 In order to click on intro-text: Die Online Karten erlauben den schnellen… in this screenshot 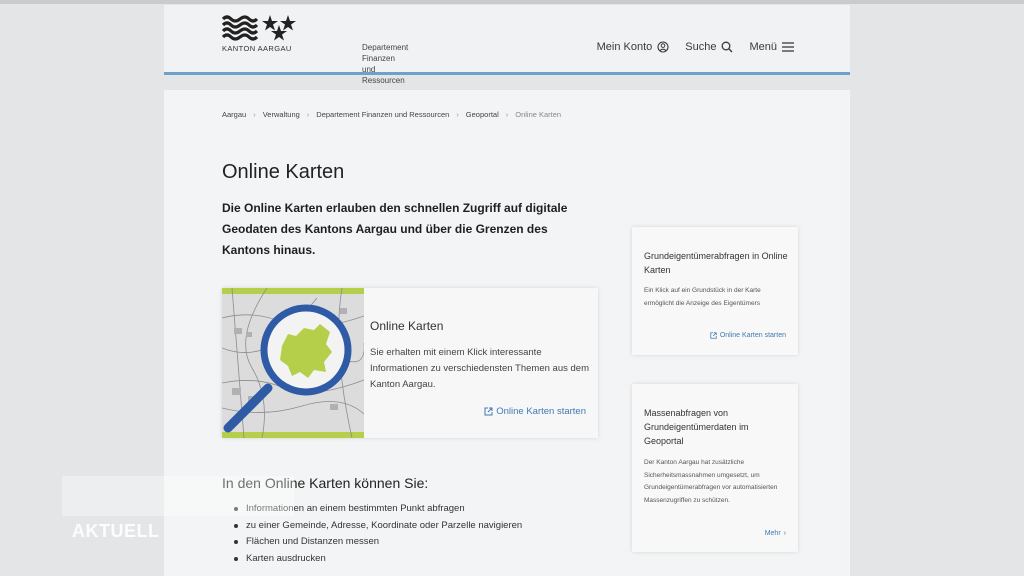, I will do `click(395, 229)`.